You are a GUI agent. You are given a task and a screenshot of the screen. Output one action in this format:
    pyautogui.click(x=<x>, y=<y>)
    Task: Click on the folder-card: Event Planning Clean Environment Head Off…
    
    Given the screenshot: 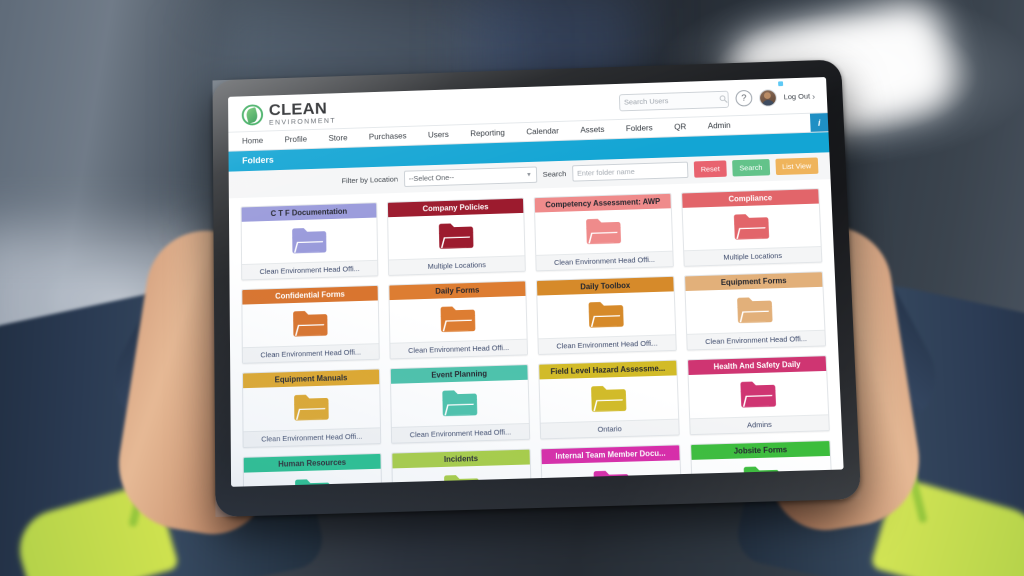 What is the action you would take?
    pyautogui.click(x=460, y=404)
    